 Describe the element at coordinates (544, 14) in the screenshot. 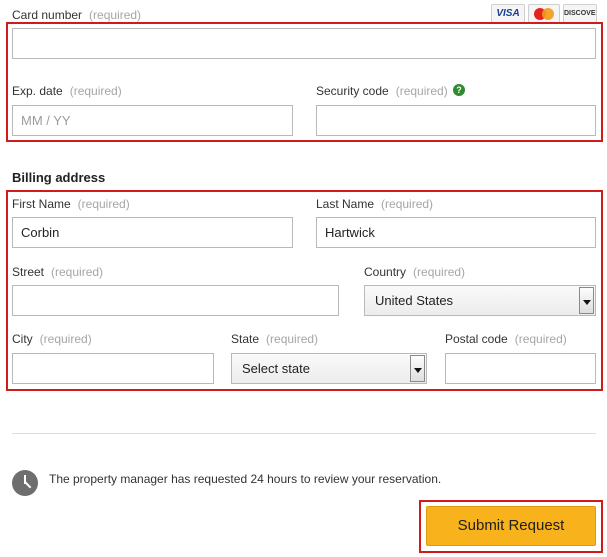

I see `mastercard-icon` at that location.